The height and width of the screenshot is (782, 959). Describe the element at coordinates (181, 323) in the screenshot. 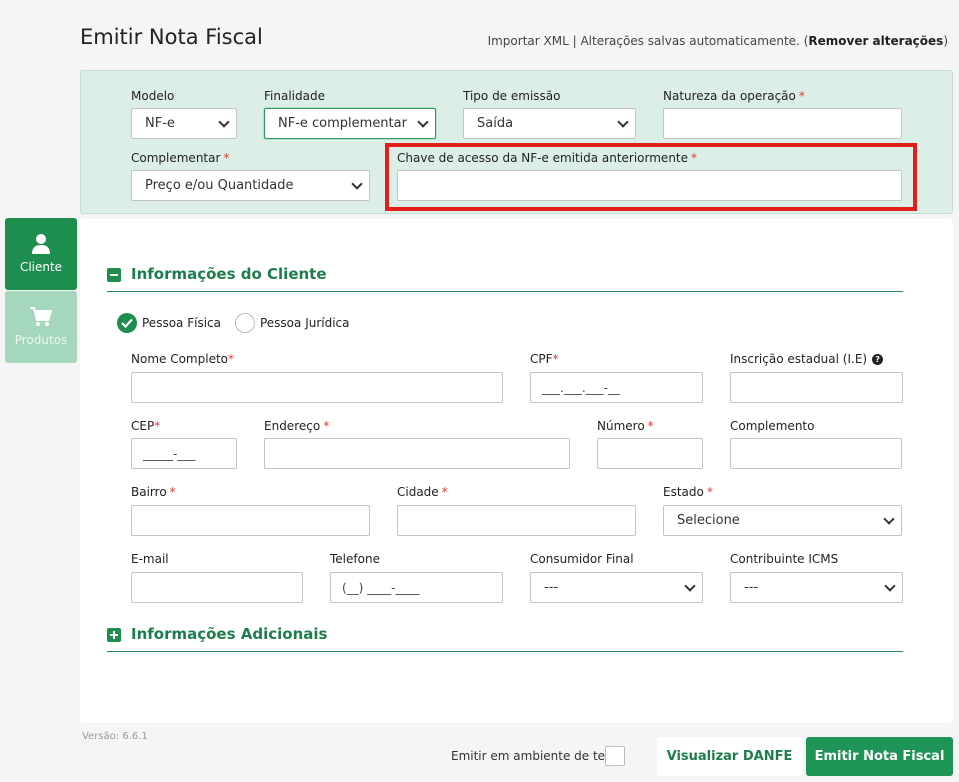

I see `pessoa-fisica-label: Pessoa Física` at that location.